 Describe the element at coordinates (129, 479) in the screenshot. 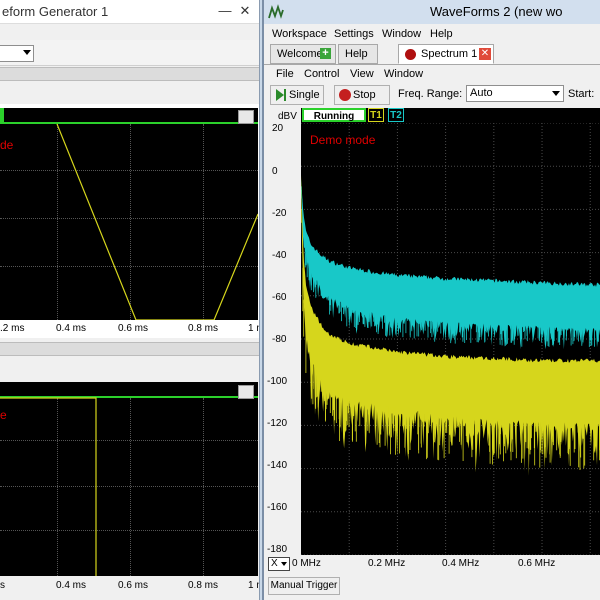

I see `bottom-plot: e` at that location.